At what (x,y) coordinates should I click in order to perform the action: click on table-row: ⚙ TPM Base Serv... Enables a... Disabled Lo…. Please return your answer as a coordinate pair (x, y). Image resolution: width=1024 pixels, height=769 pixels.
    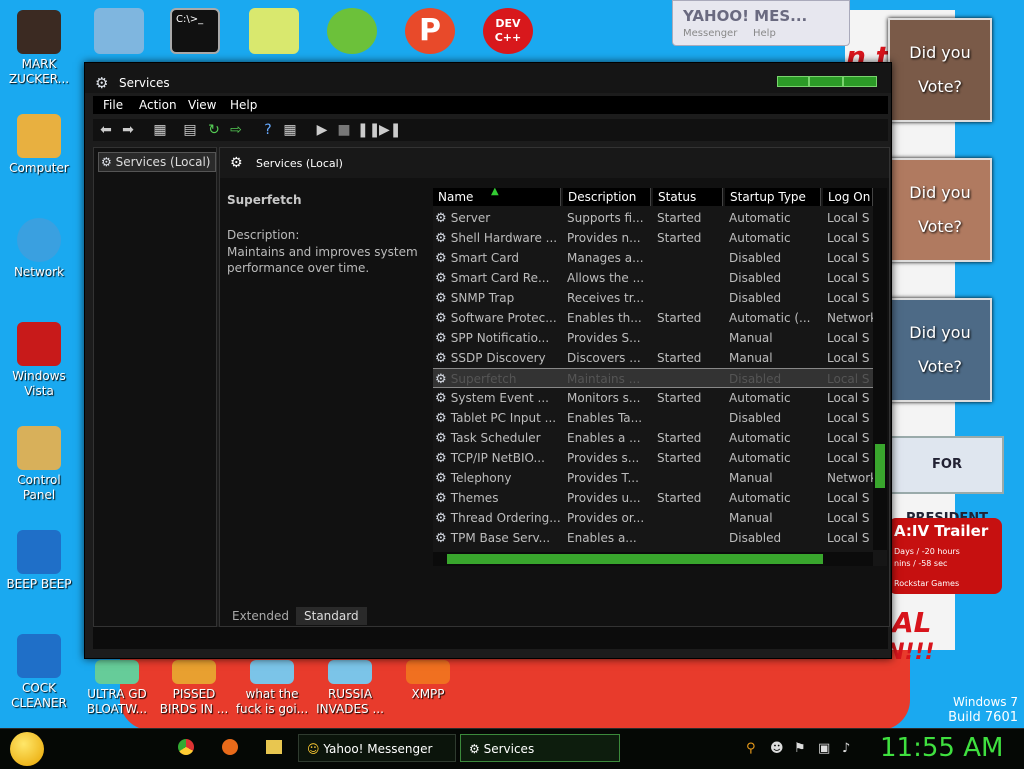
    Looking at the image, I should click on (653, 538).